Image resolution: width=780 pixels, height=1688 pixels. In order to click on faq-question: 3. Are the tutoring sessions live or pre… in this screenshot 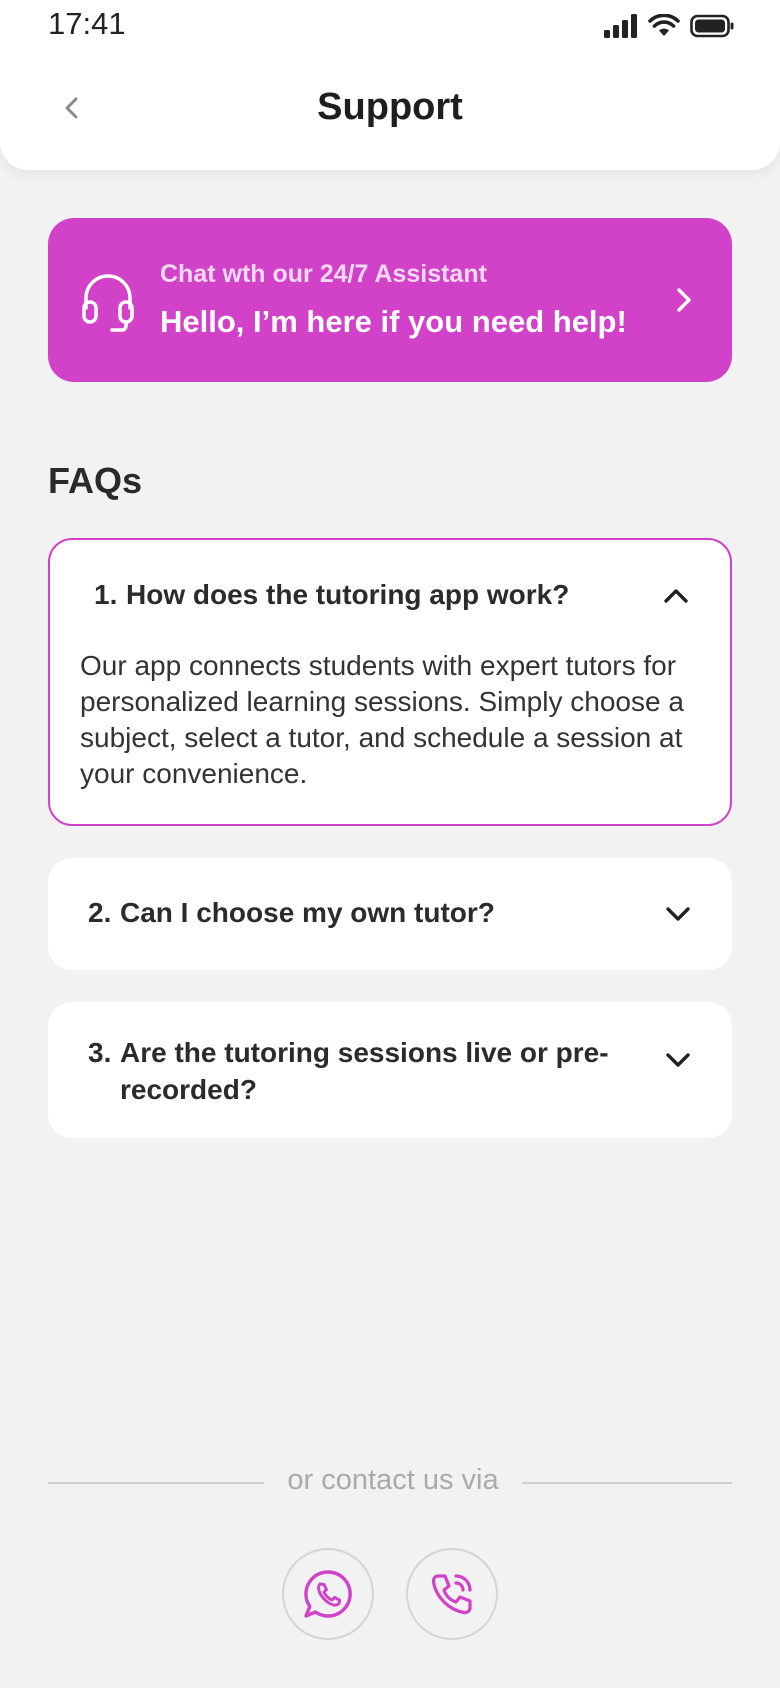, I will do `click(358, 1071)`.